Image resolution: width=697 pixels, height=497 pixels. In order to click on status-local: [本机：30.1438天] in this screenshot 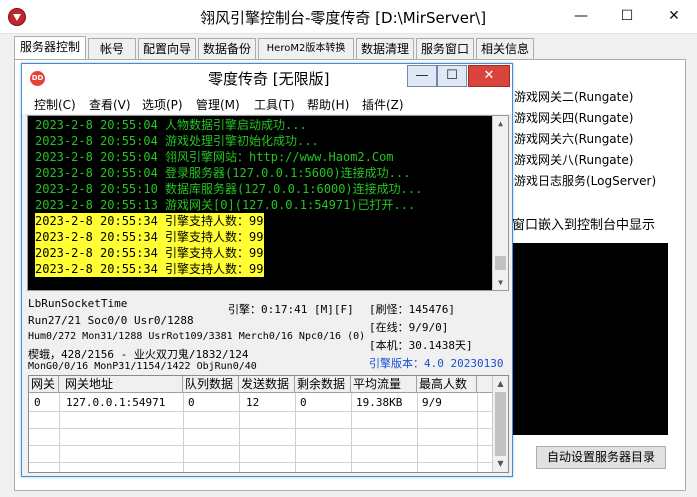, I will do `click(421, 345)`.